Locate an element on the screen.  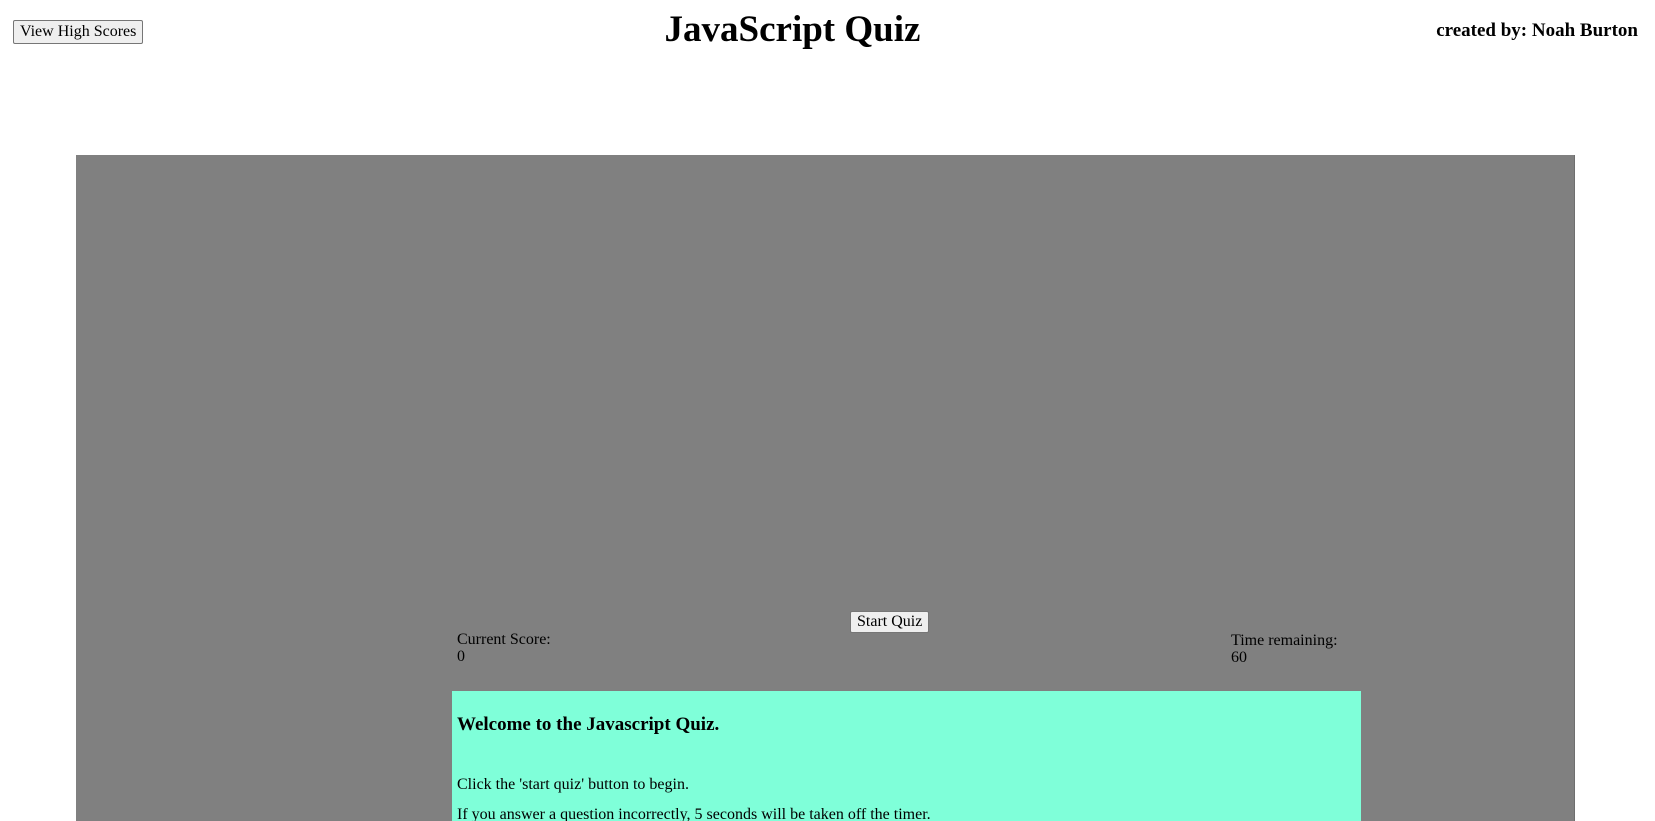
current-score: Current Score: 0 is located at coordinates (504, 648).